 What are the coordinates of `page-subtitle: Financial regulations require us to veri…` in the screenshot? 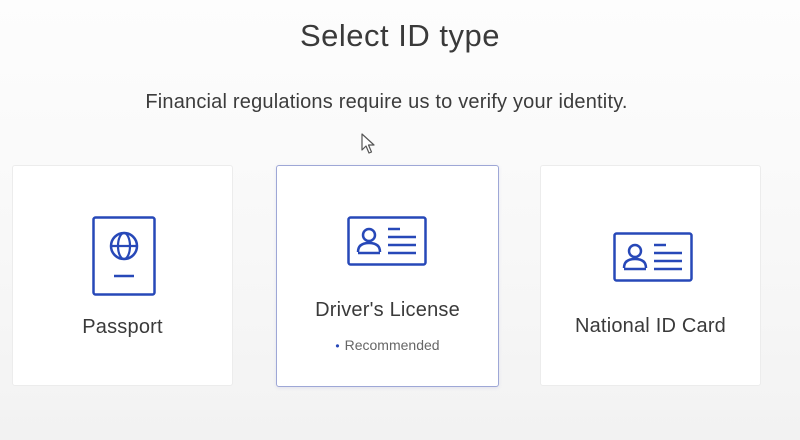 It's located at (386, 102).